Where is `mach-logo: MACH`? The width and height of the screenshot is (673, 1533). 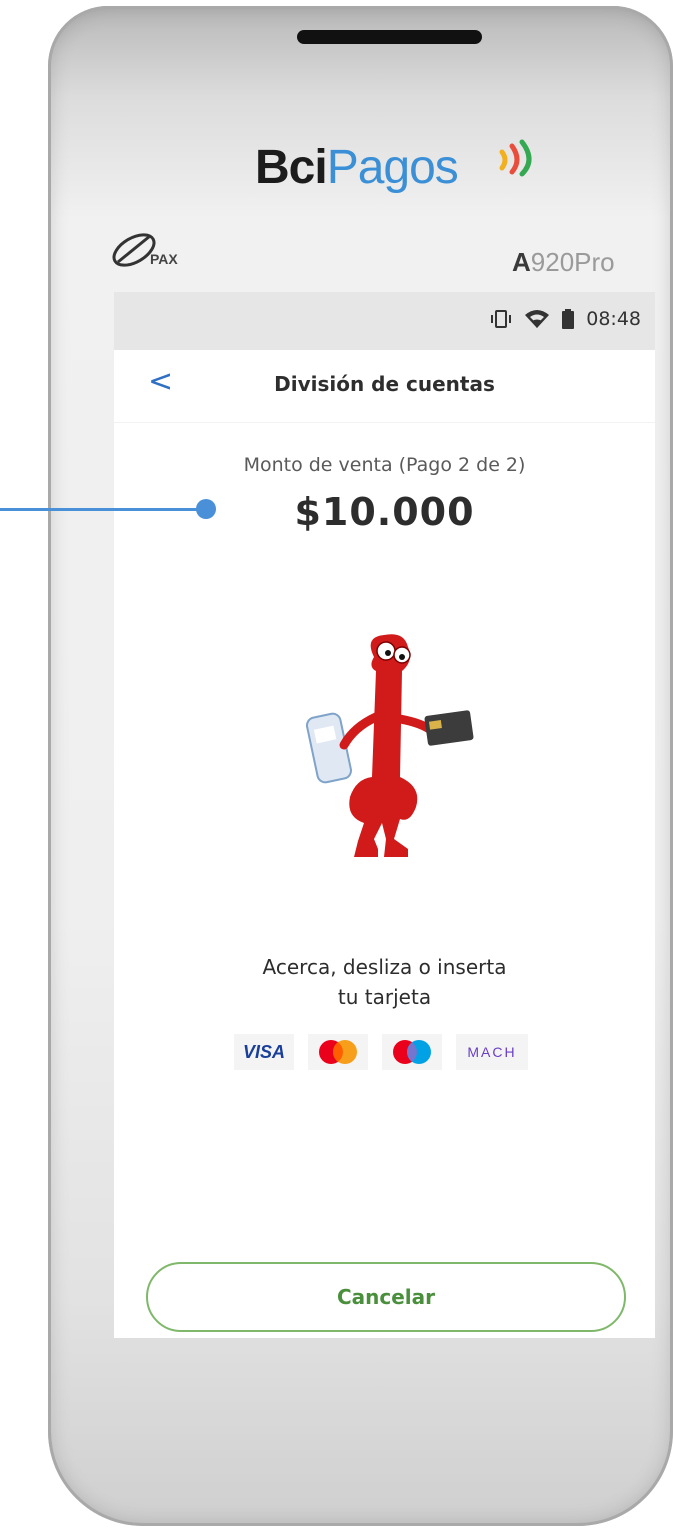 mach-logo: MACH is located at coordinates (492, 1052).